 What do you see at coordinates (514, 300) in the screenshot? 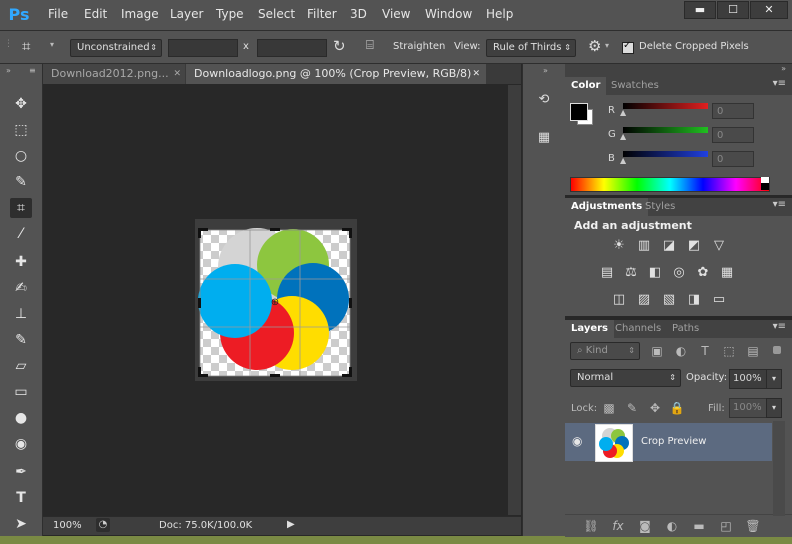
I see `vertical-scrollbar` at bounding box center [514, 300].